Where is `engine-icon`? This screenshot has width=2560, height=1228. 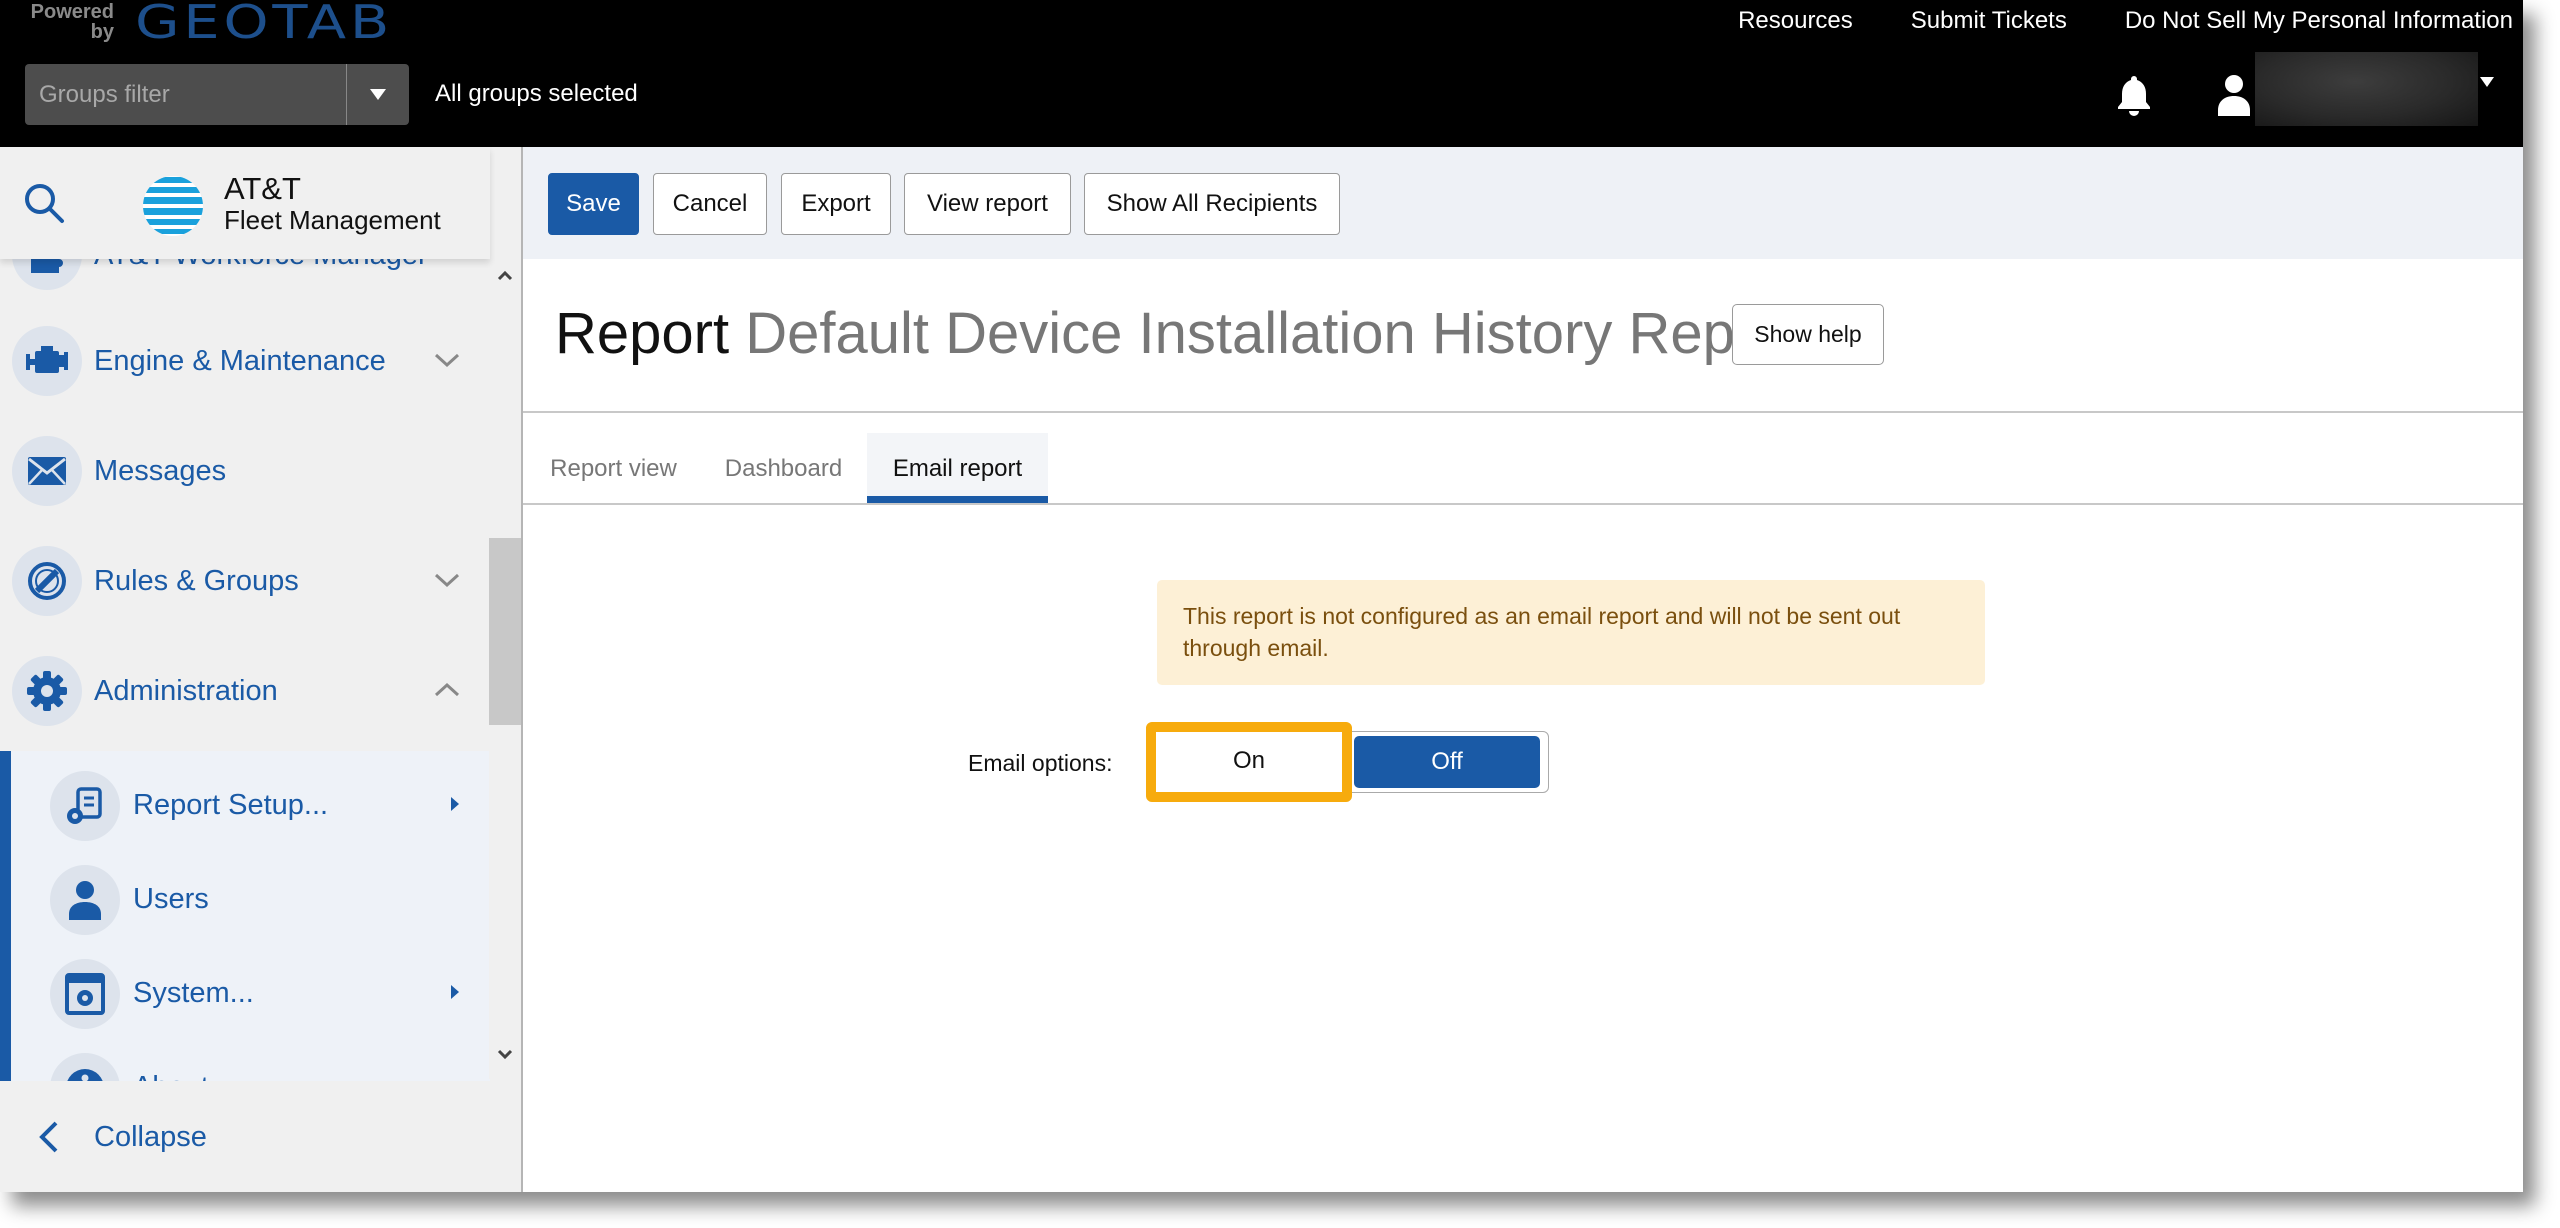 engine-icon is located at coordinates (47, 361).